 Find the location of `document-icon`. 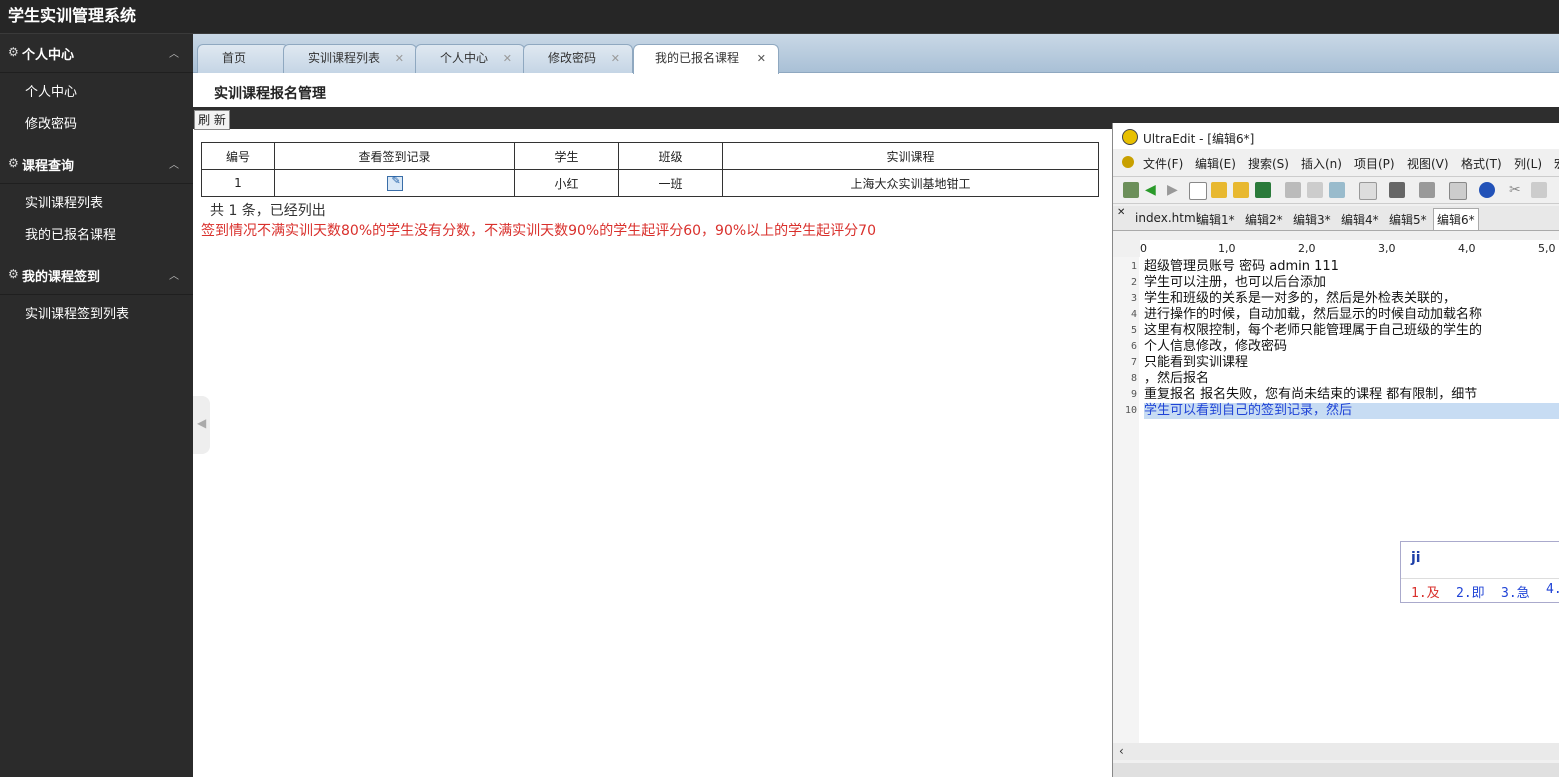

document-icon is located at coordinates (1368, 191).